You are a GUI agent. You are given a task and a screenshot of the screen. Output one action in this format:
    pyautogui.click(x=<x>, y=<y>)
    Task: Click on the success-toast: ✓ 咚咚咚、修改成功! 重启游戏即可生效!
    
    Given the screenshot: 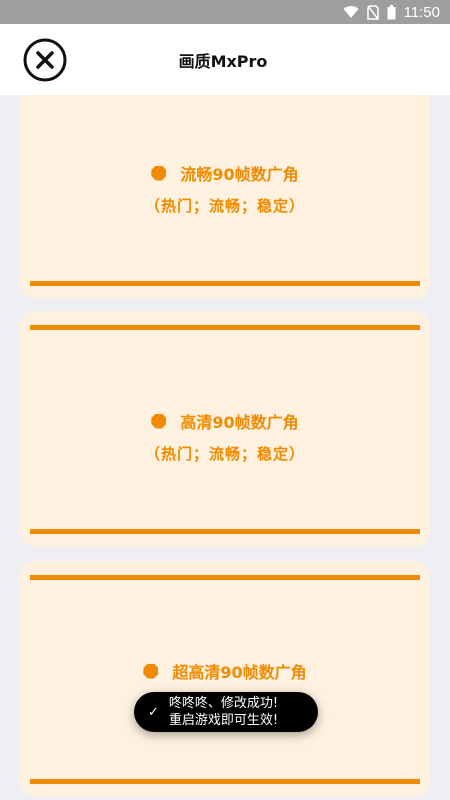 What is the action you would take?
    pyautogui.click(x=226, y=712)
    